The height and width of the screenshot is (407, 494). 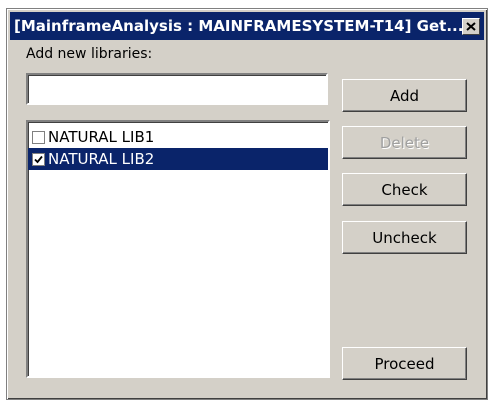 I want to click on checkmark-icon, so click(x=38, y=159).